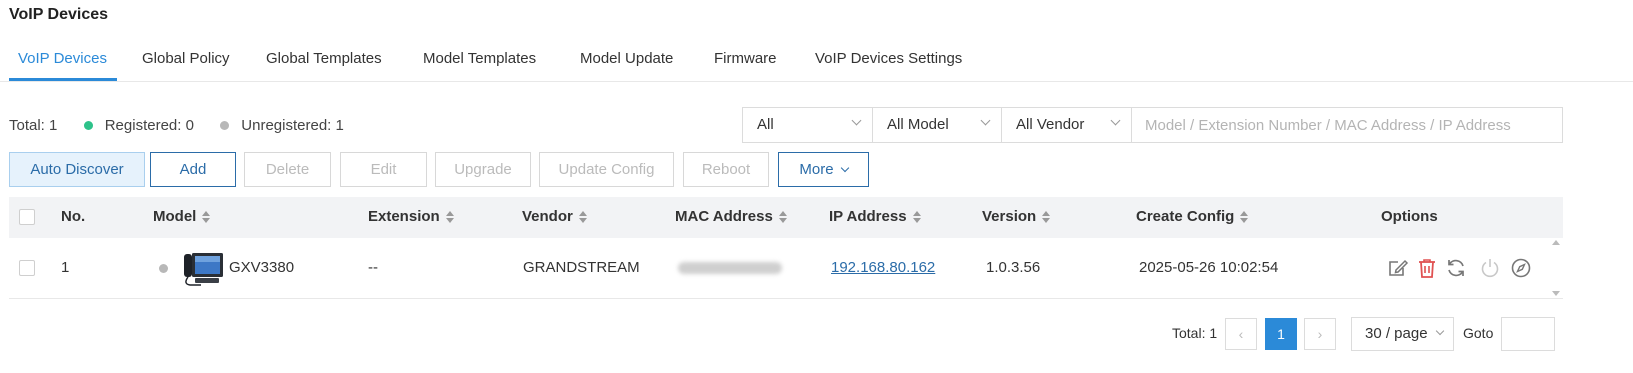 The width and height of the screenshot is (1633, 373). I want to click on search-input, so click(1347, 125).